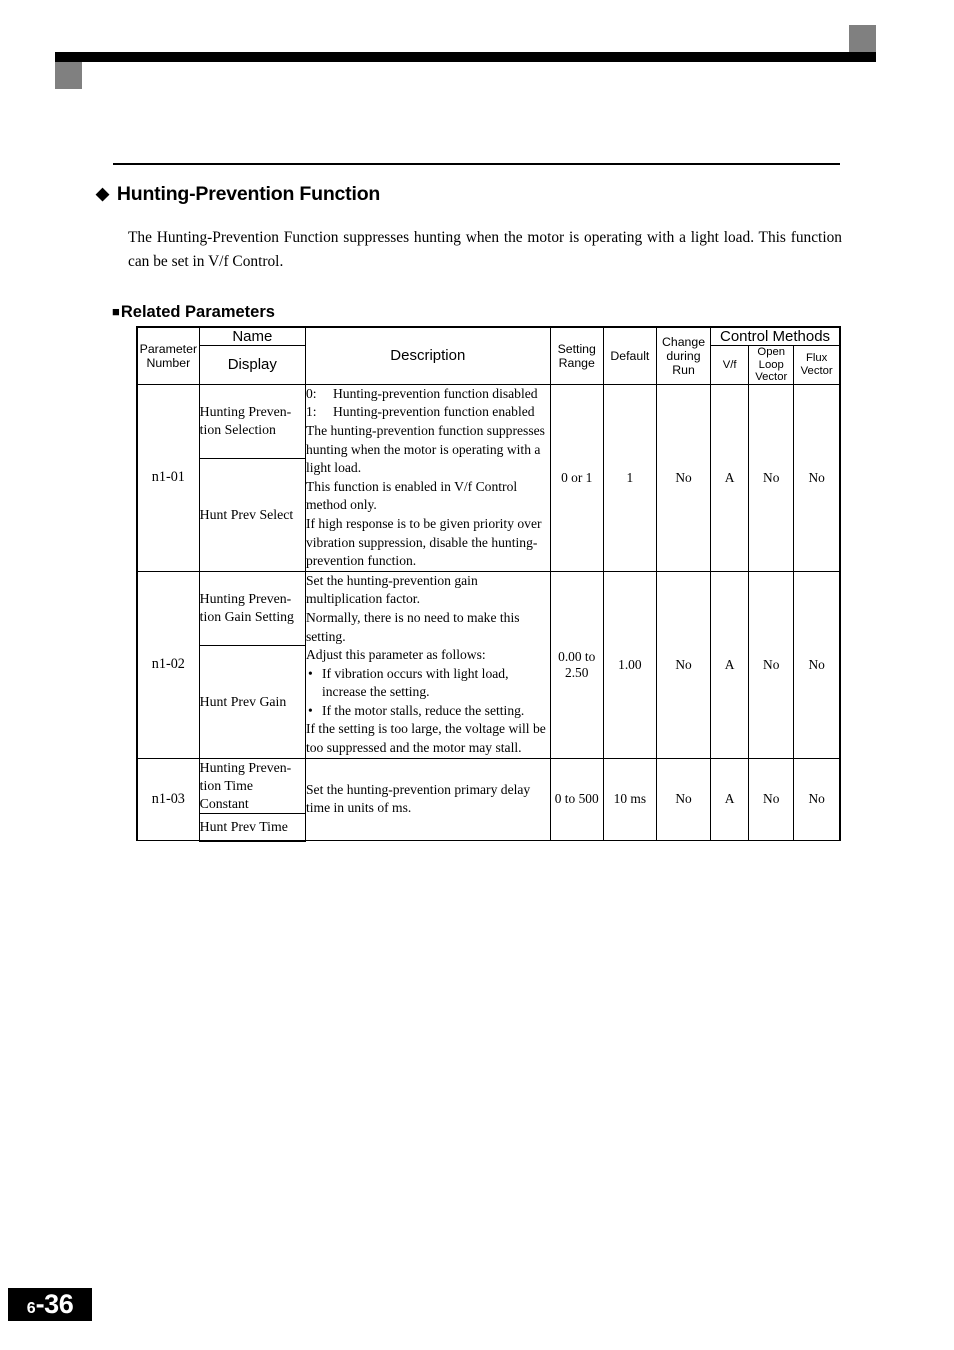 The height and width of the screenshot is (1350, 954). What do you see at coordinates (395, 655) in the screenshot?
I see `description-paragraph: Adjust this parameter as follows:` at bounding box center [395, 655].